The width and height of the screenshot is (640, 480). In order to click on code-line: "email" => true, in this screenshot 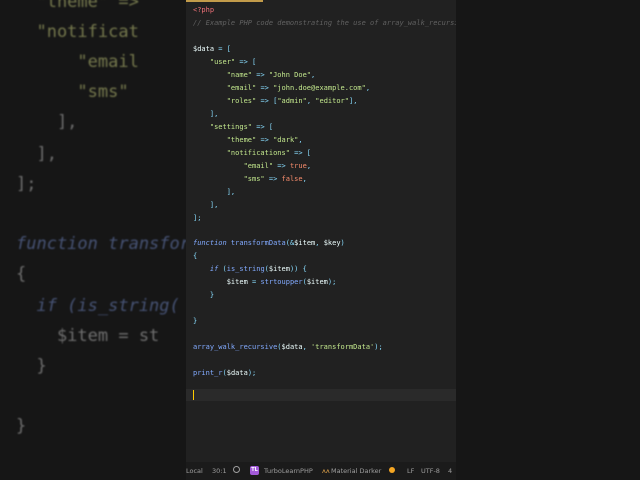, I will do `click(252, 166)`.